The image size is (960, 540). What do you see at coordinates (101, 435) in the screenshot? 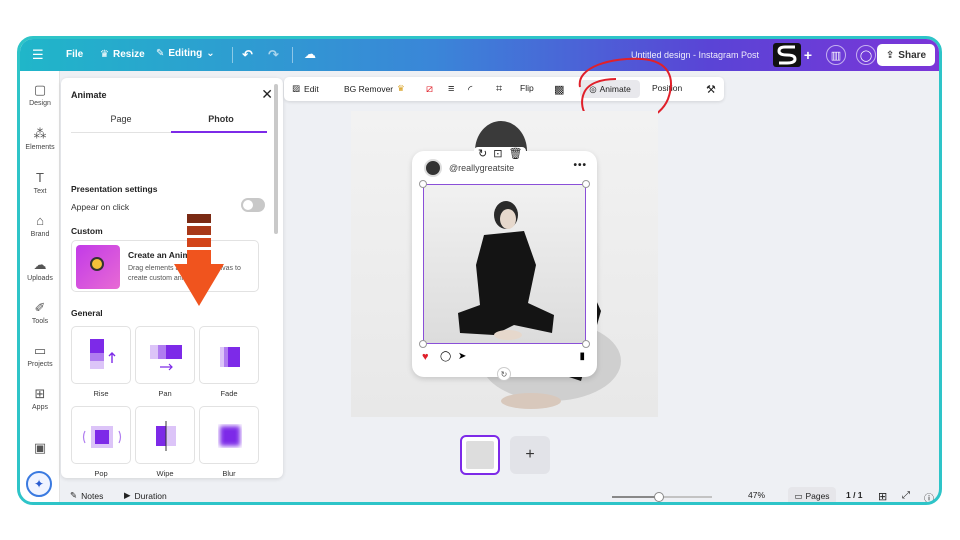
I see `animation-pop` at bounding box center [101, 435].